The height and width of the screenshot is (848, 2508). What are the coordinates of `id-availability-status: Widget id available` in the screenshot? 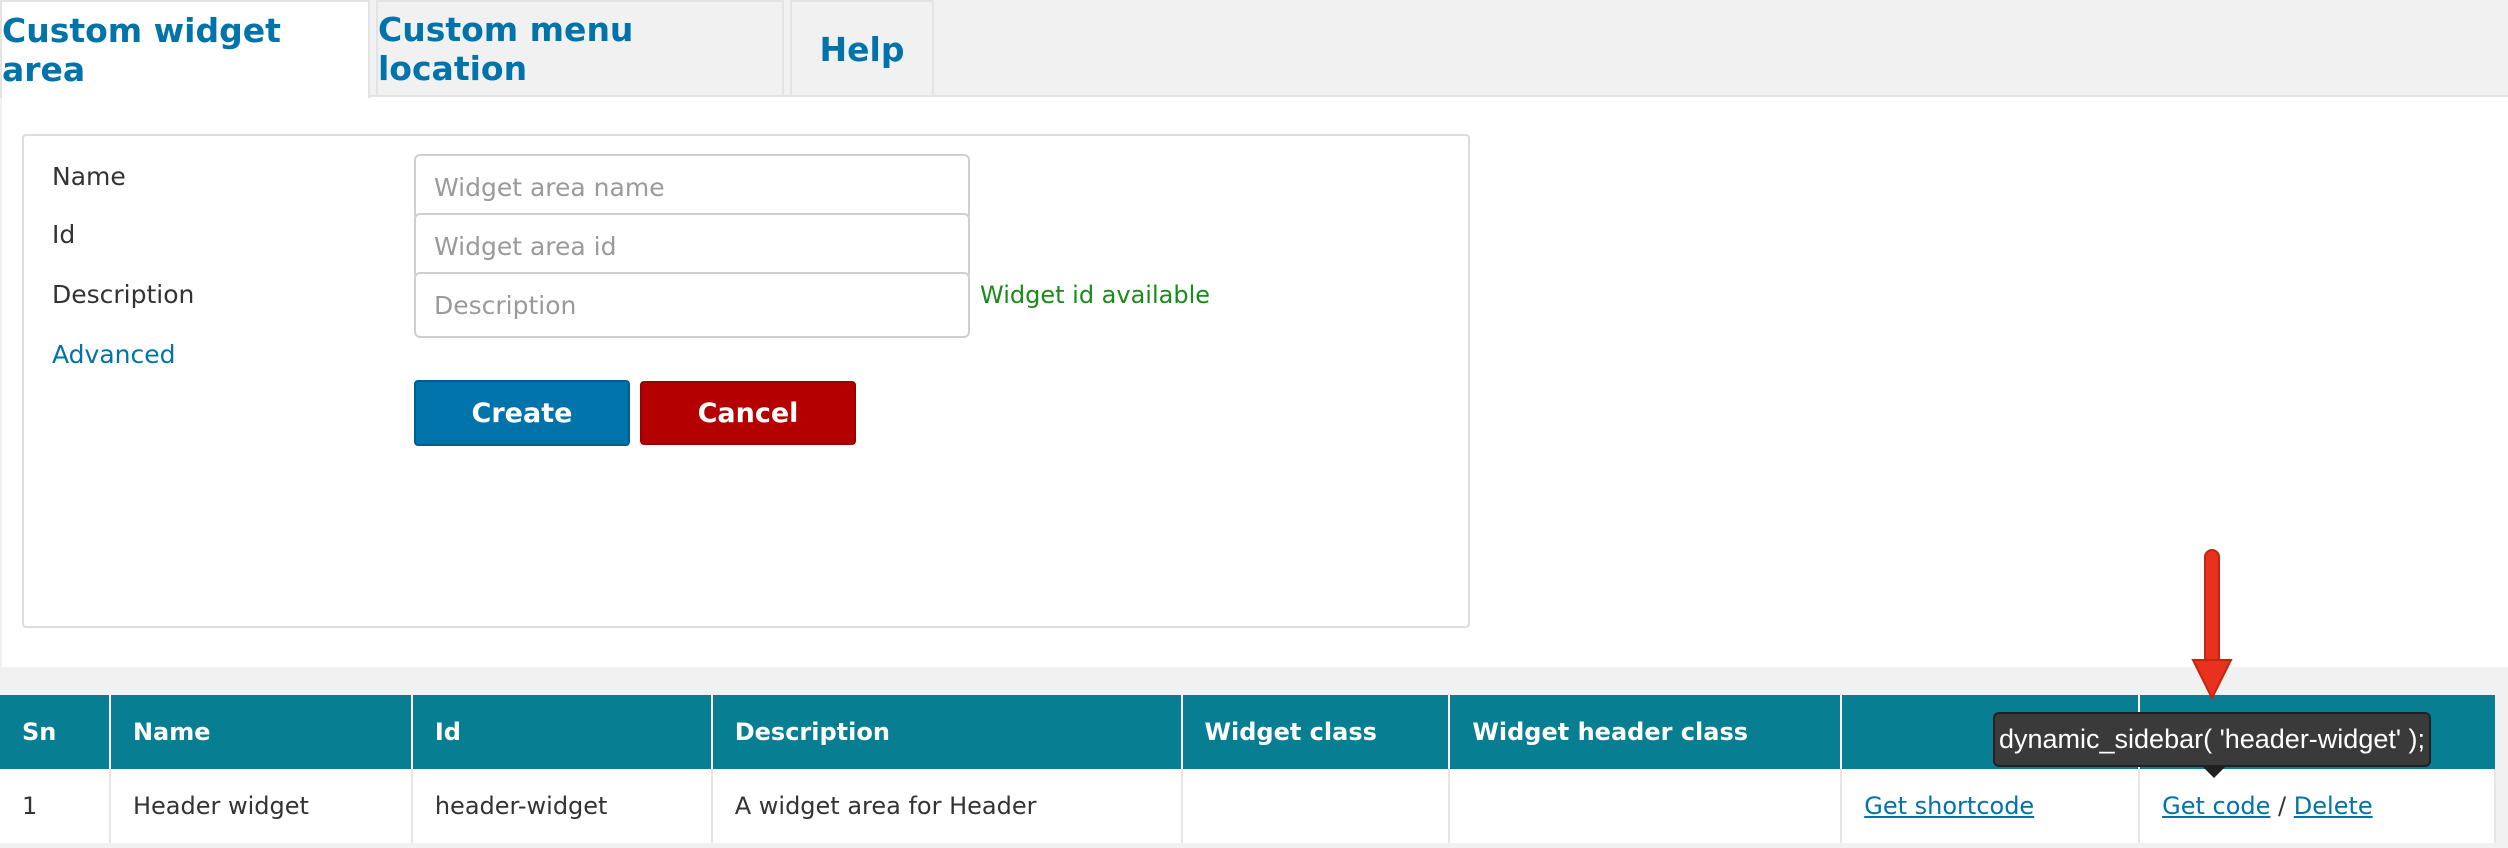 It's located at (1095, 295).